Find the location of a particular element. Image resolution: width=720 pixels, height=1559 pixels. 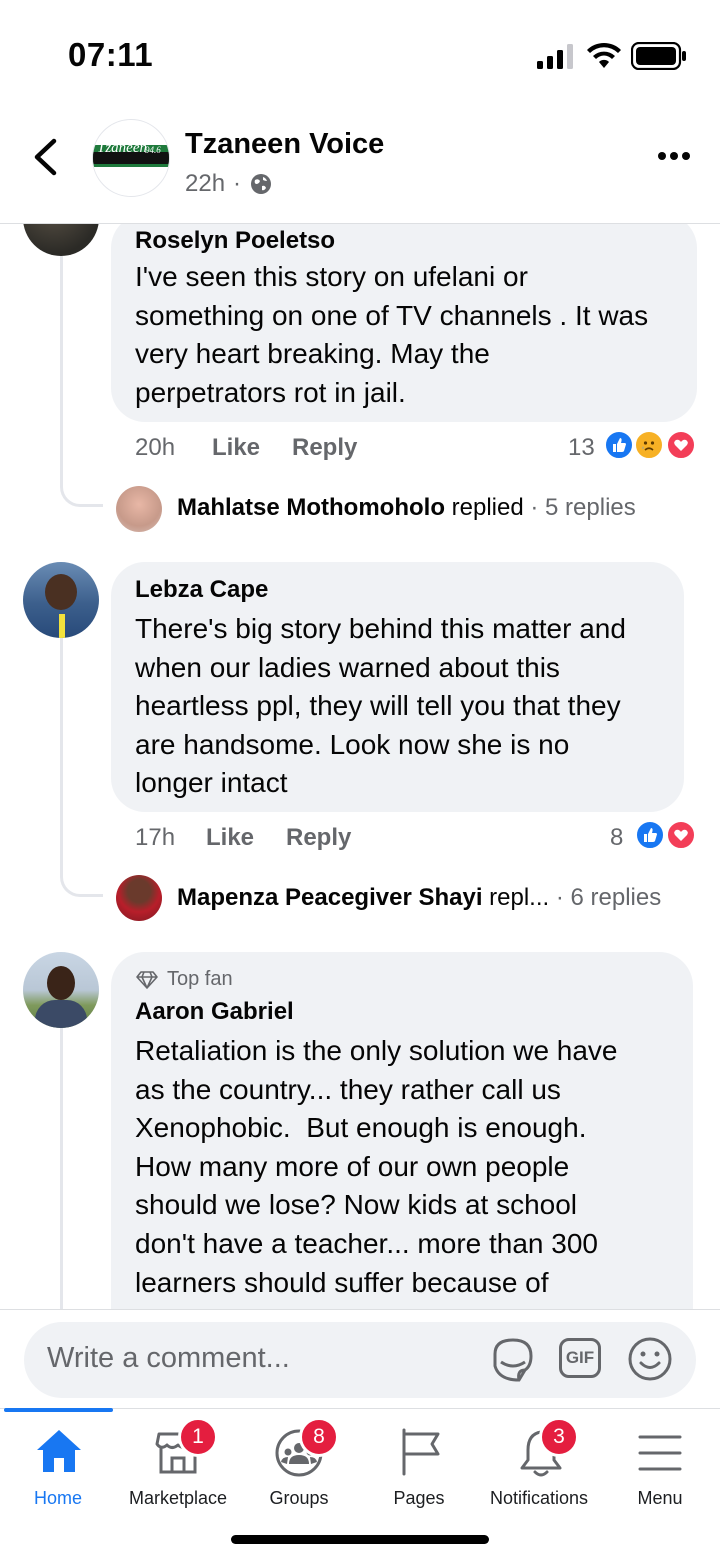

marketplace-badge: 1 is located at coordinates (198, 1437).